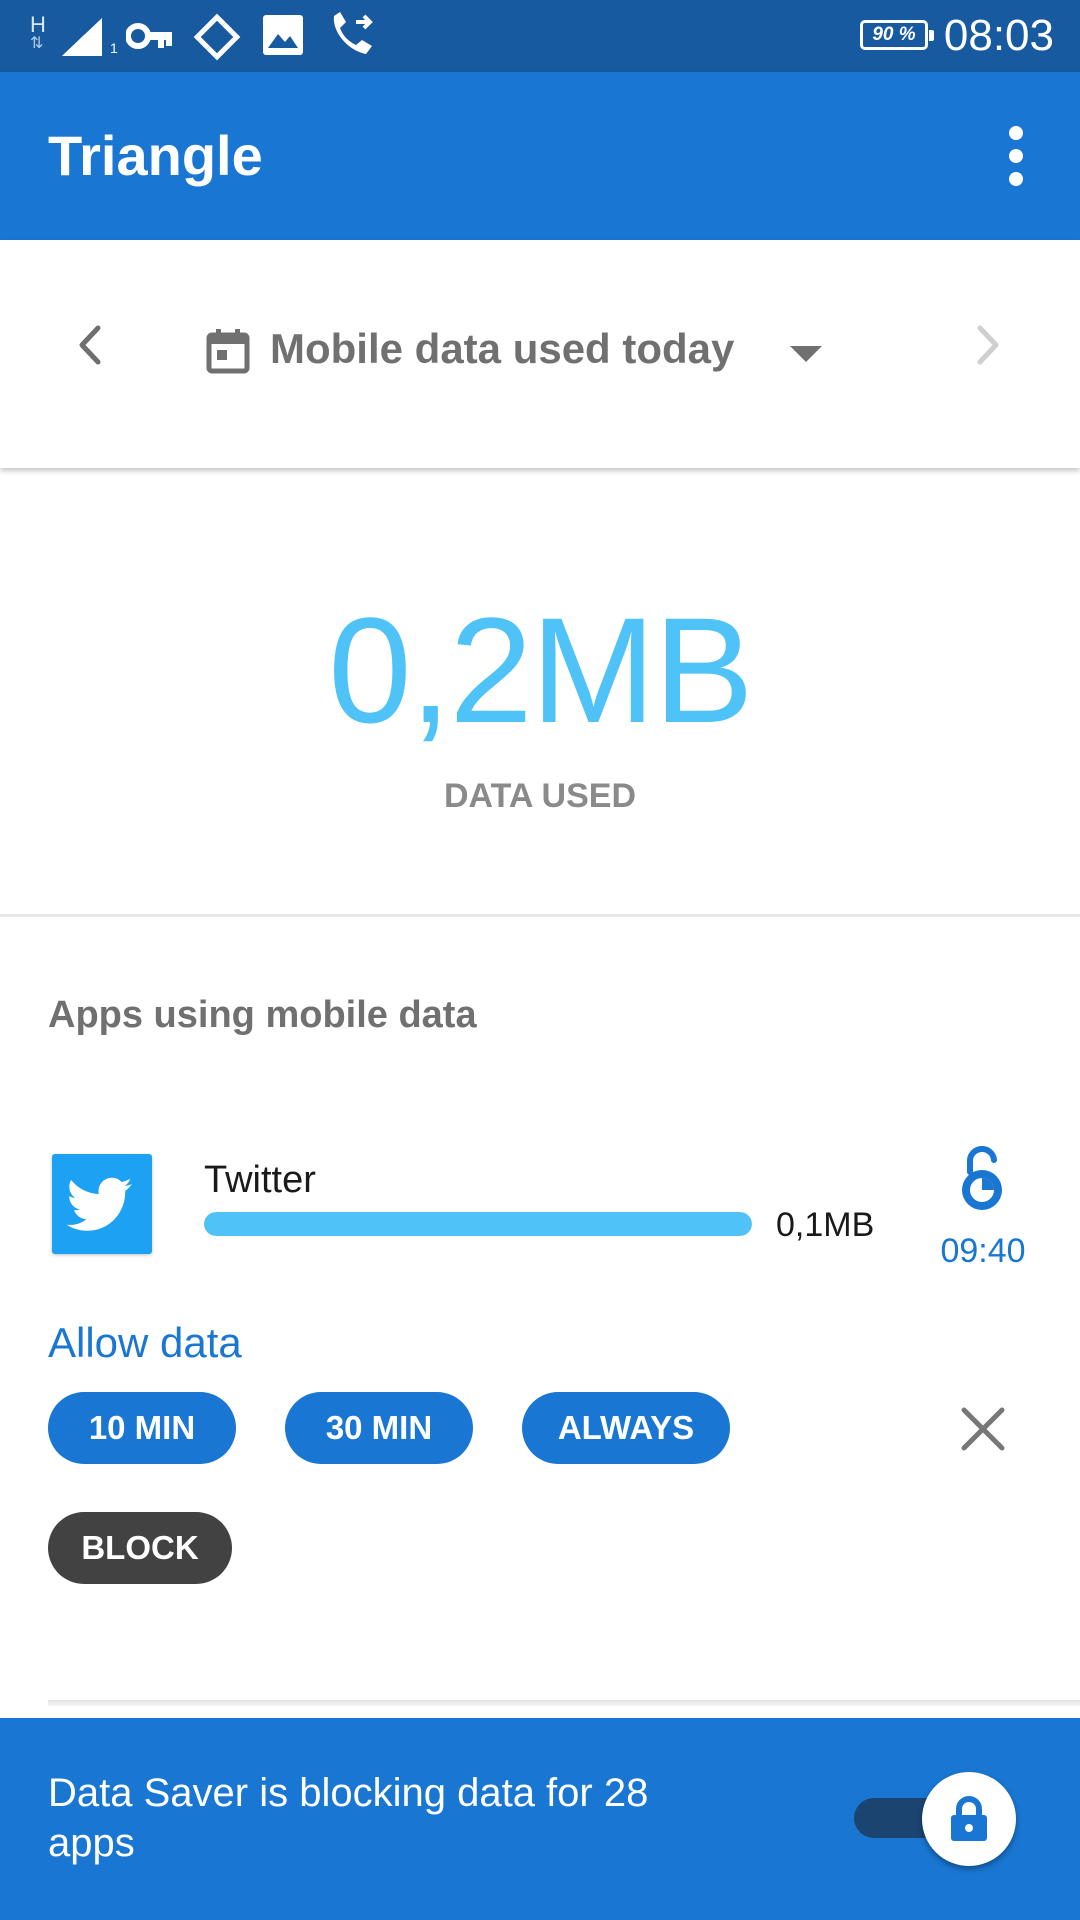  What do you see at coordinates (540, 156) in the screenshot?
I see `app-bar: Triangle` at bounding box center [540, 156].